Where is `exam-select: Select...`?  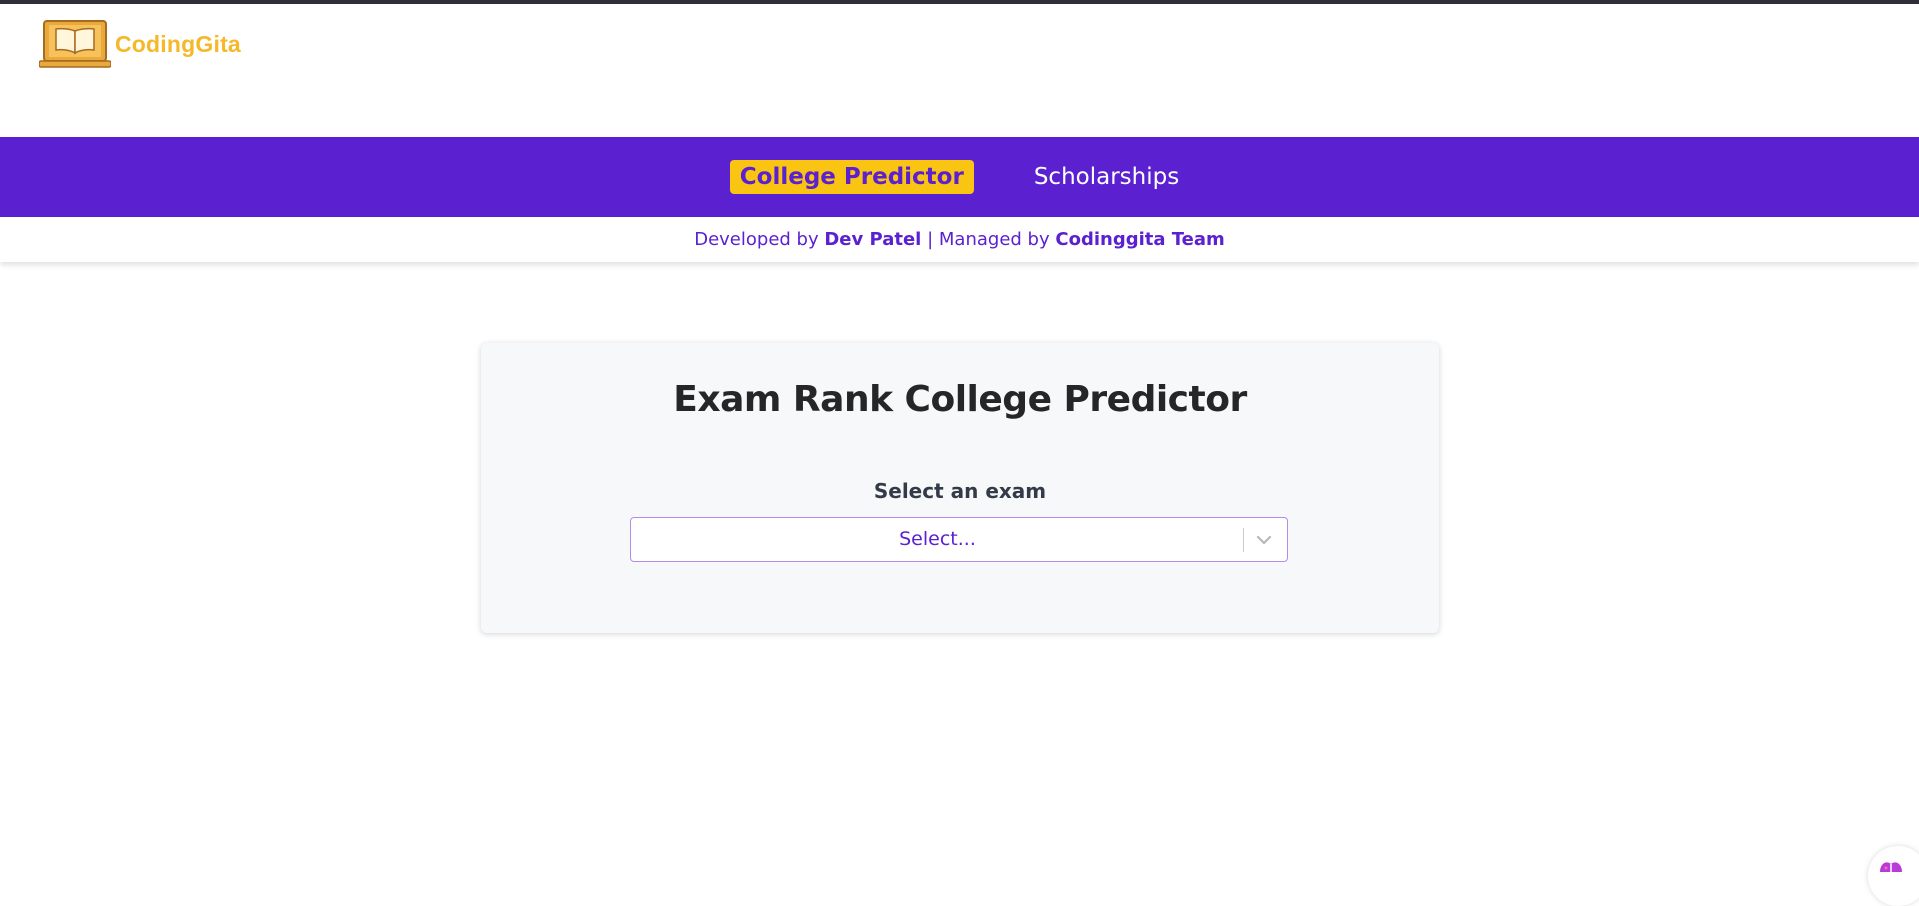 exam-select: Select... is located at coordinates (959, 539).